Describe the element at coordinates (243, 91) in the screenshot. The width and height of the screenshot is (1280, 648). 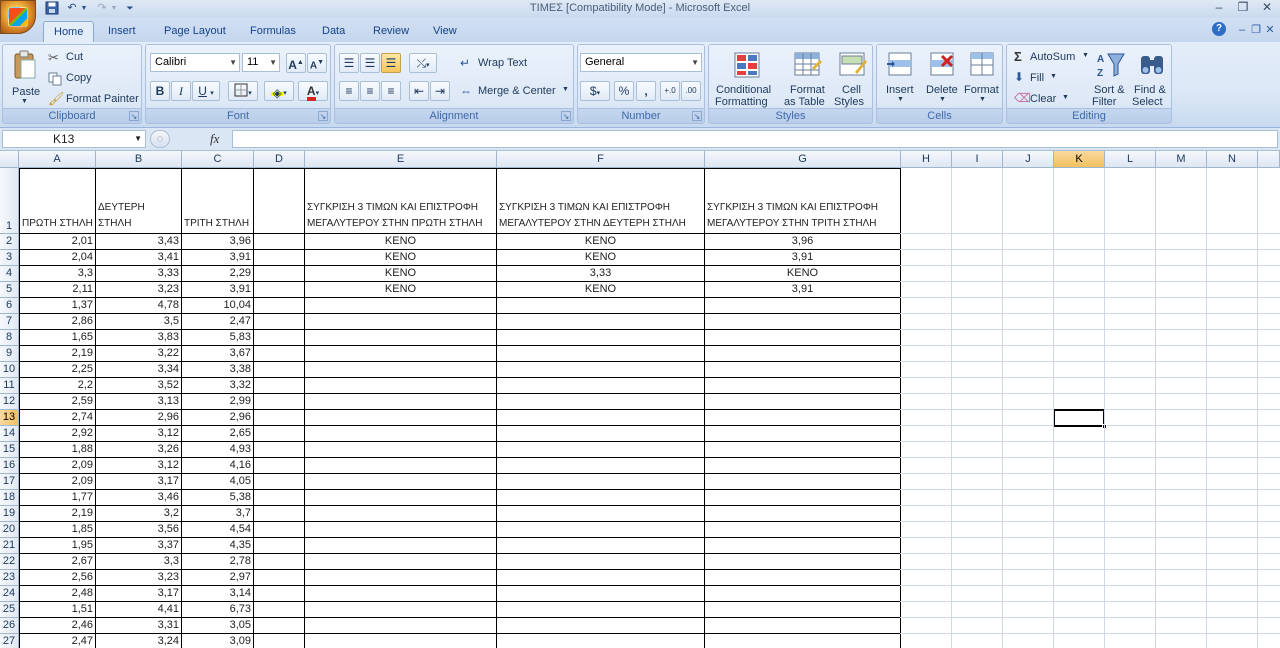
I see `borders-button: ▾` at that location.